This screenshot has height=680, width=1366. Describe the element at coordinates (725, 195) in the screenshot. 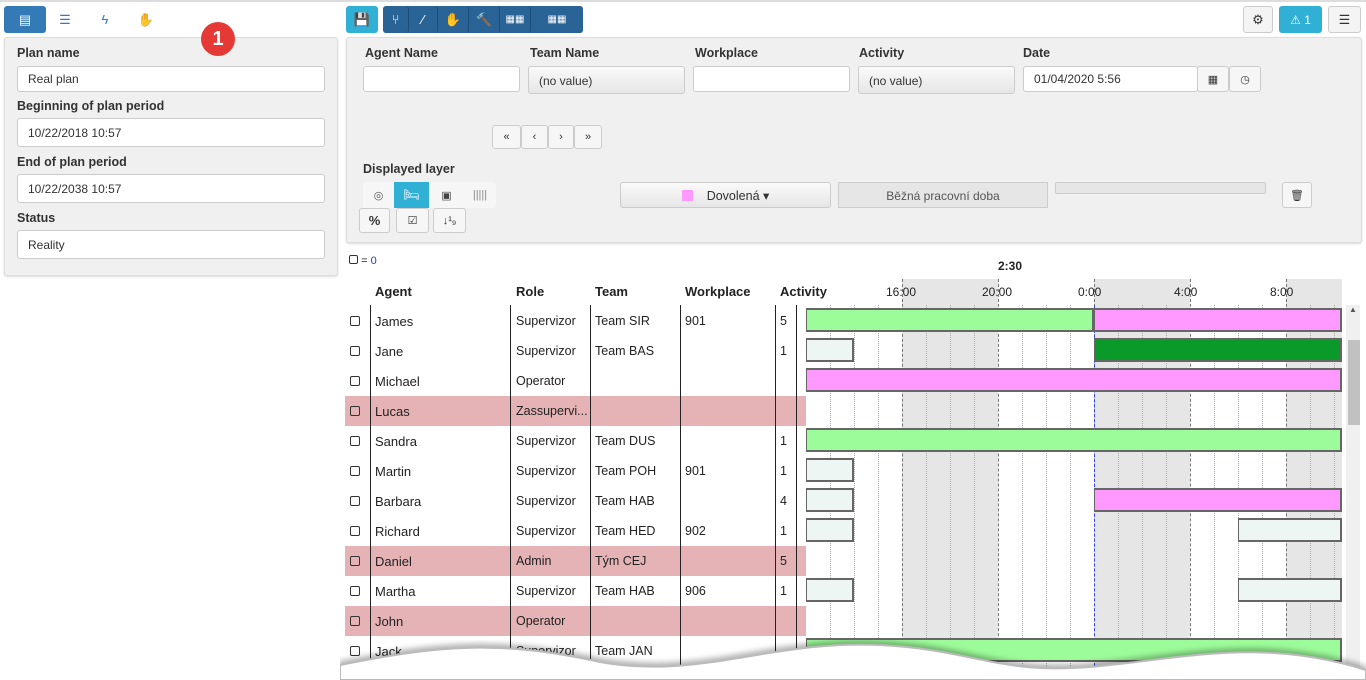

I see `activity-type-dropdown: Dovolená ▾` at that location.